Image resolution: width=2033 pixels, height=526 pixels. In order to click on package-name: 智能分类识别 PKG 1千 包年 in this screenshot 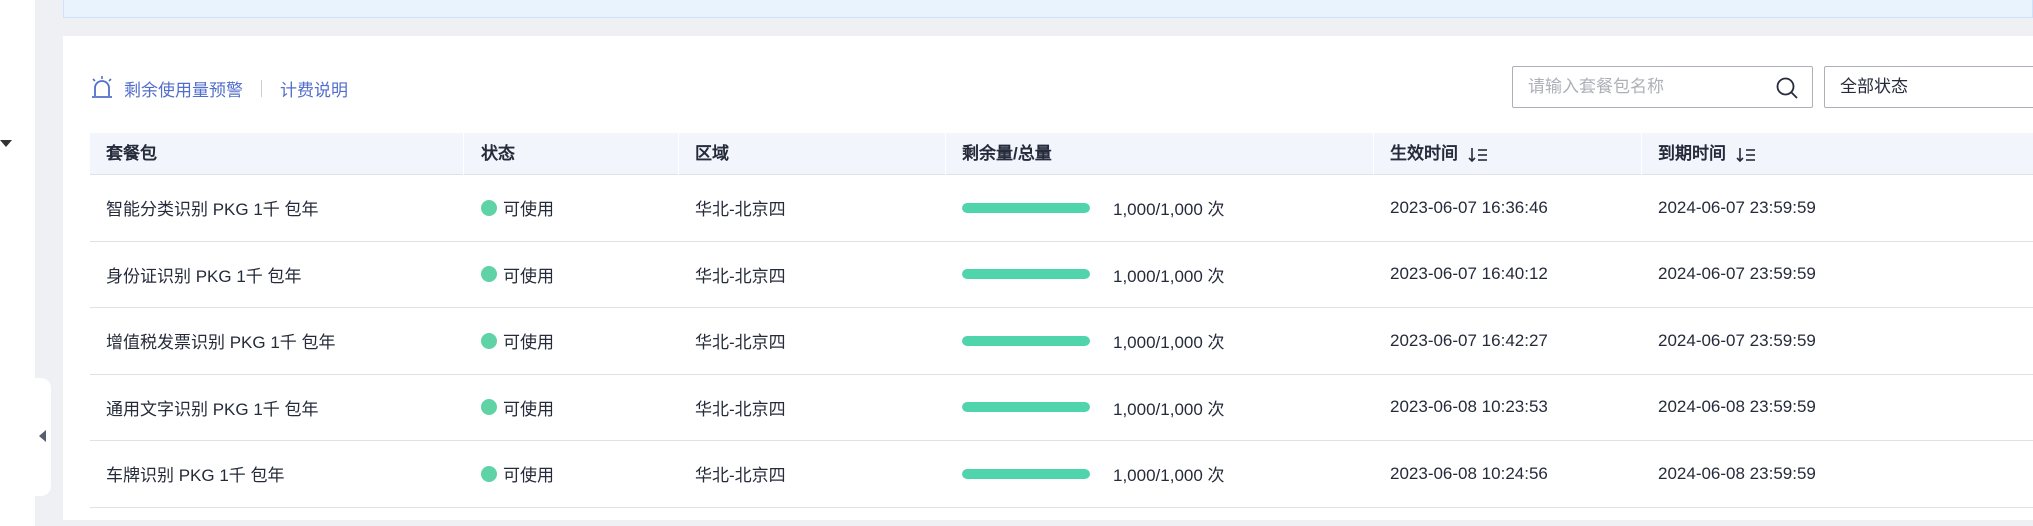, I will do `click(212, 210)`.